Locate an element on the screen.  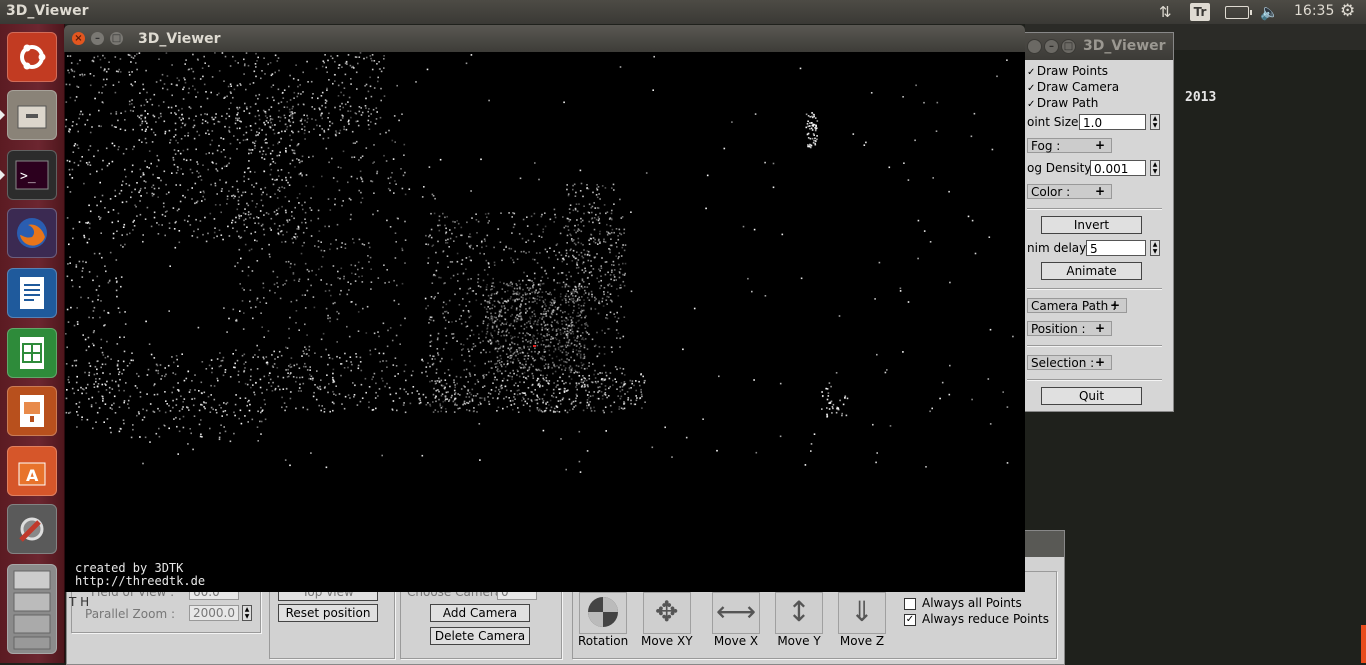
selection-label: Selection : is located at coordinates (1063, 363).